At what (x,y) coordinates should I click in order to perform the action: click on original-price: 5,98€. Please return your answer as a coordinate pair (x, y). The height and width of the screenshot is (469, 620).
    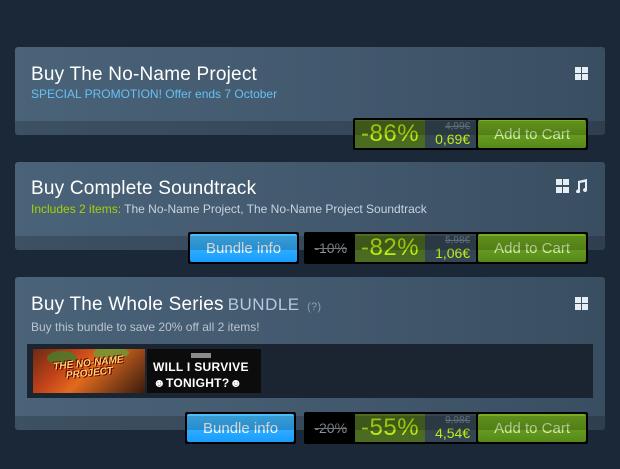
    Looking at the image, I should click on (458, 240).